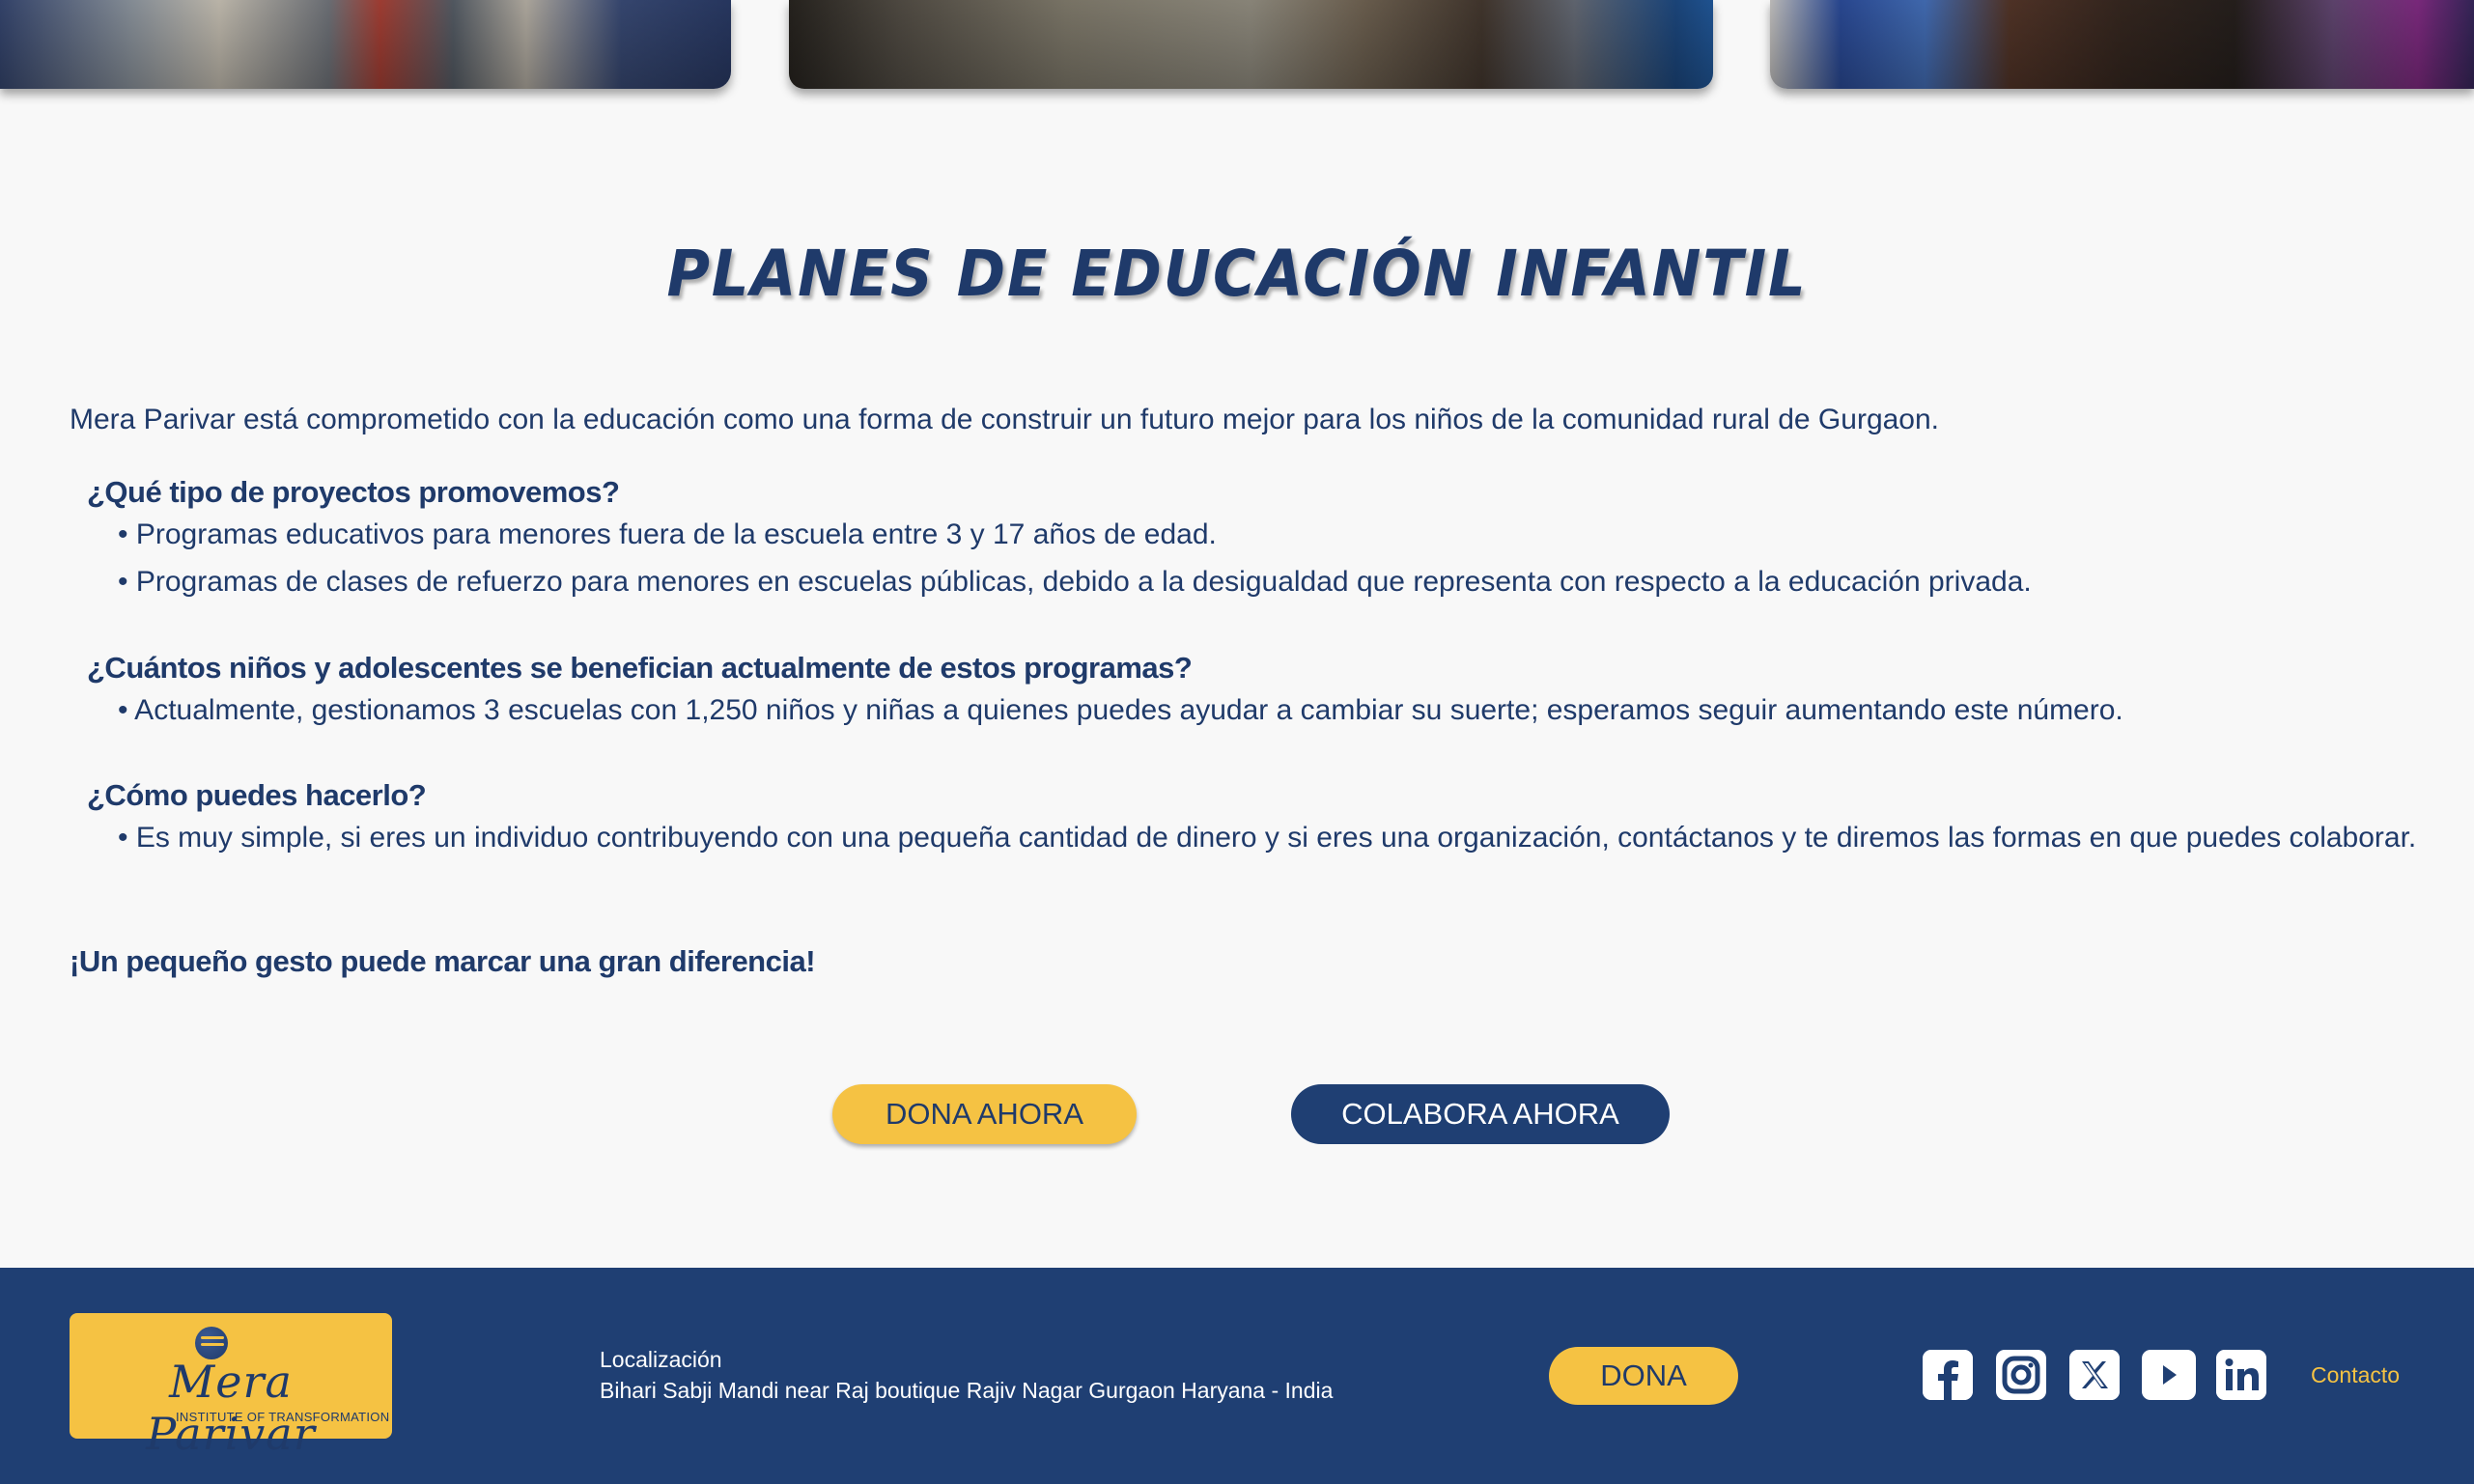 This screenshot has height=1484, width=2474. I want to click on question-heading: ¿Qué tipo de proyectos promovemos?, so click(353, 492).